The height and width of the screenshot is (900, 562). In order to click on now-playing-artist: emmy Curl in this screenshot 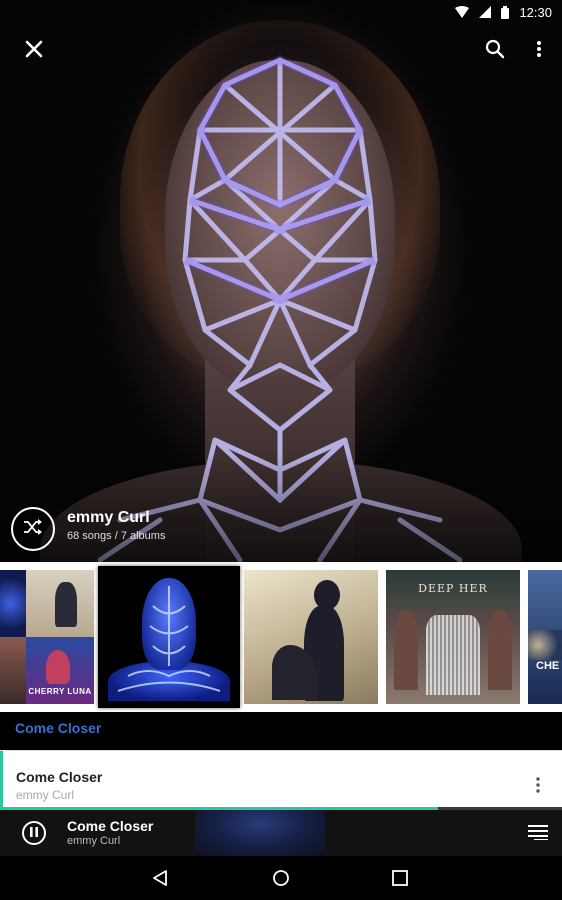, I will do `click(94, 841)`.